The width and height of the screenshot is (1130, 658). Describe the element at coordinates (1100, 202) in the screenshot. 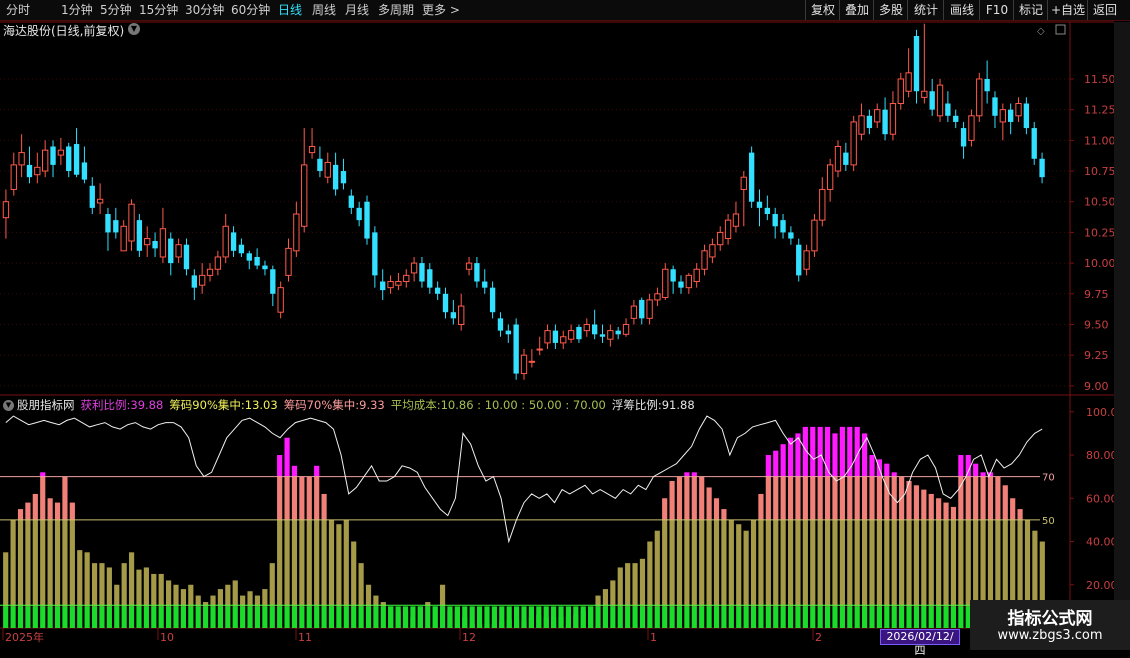

I see `price-tick-label: 10.50` at that location.